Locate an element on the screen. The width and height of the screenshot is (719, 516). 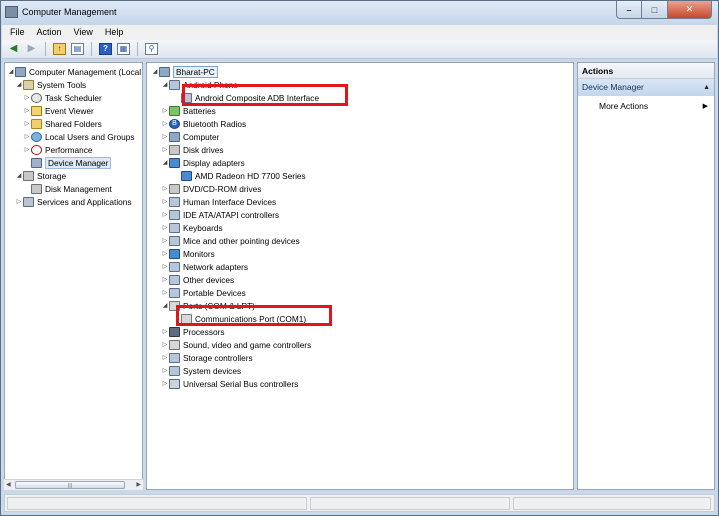
title-bar: Computer Management – □ ✕ is located at coordinates (359, 13).